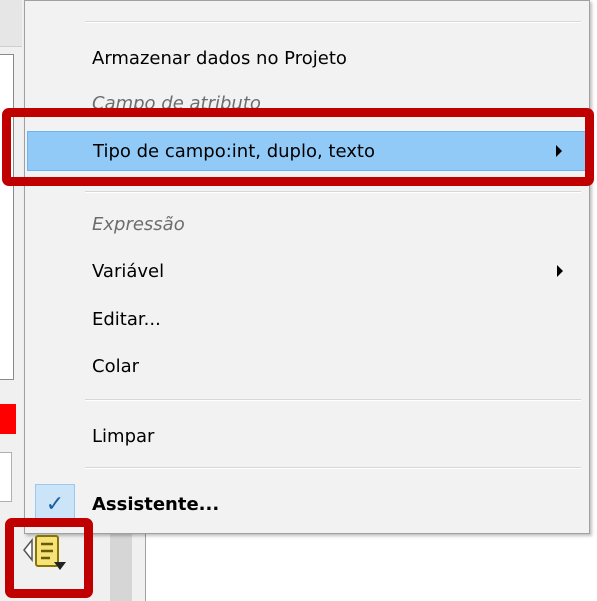  Describe the element at coordinates (593, 300) in the screenshot. I see `background-edge` at that location.